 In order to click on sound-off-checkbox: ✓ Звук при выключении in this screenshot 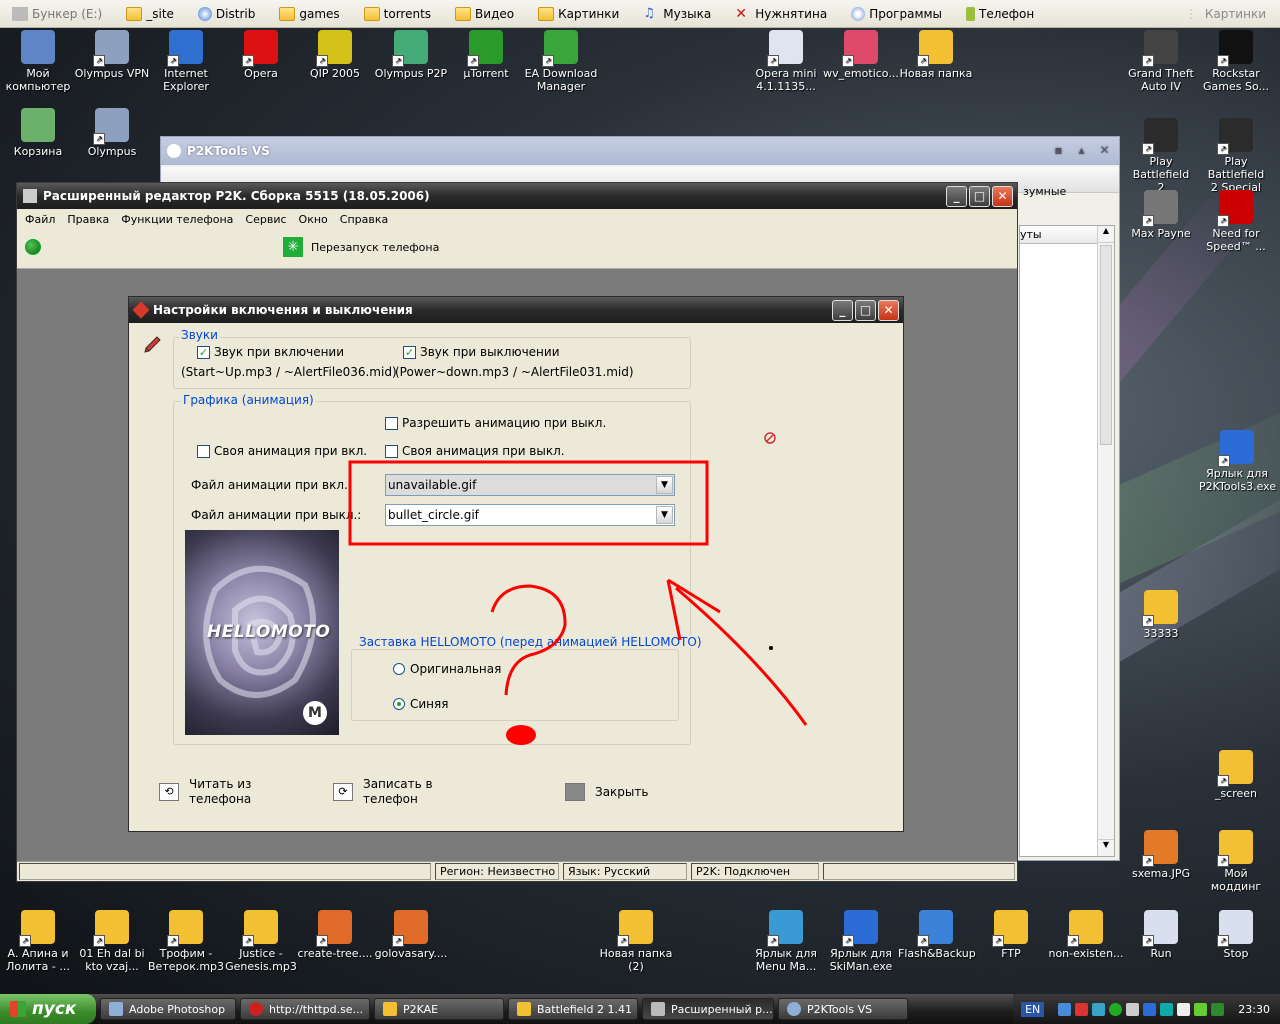, I will do `click(481, 352)`.